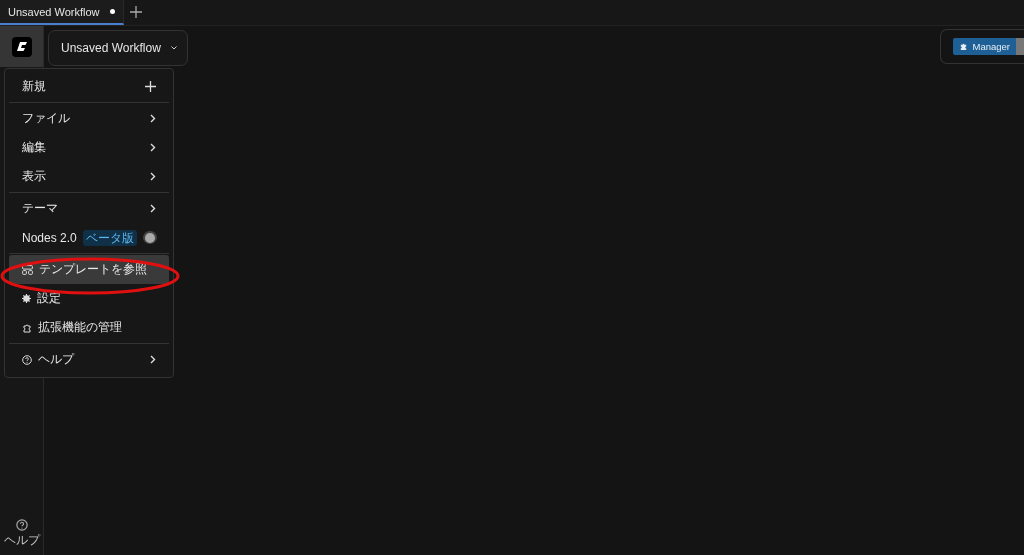  Describe the element at coordinates (984, 46) in the screenshot. I see `manager-button: Manager` at that location.